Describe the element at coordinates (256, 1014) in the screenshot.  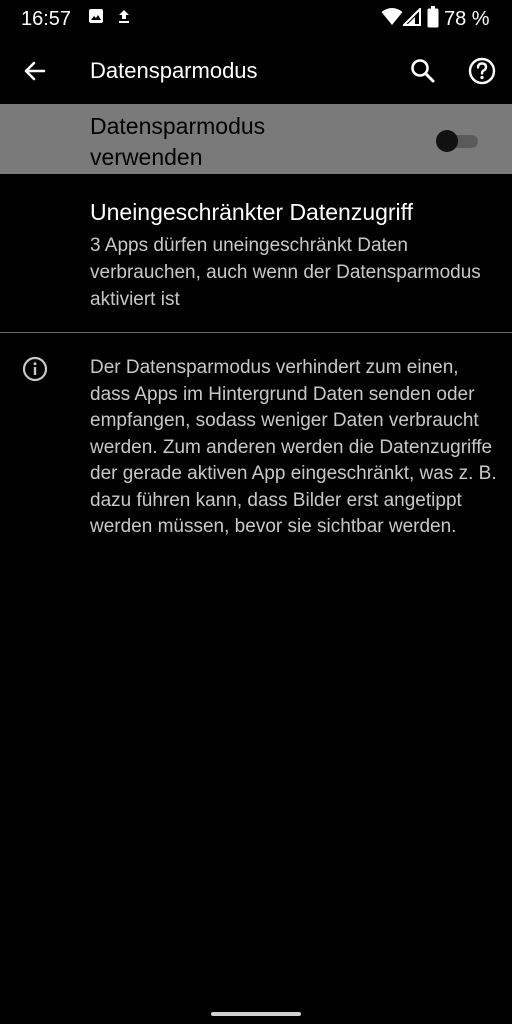
I see `navigation-handle` at that location.